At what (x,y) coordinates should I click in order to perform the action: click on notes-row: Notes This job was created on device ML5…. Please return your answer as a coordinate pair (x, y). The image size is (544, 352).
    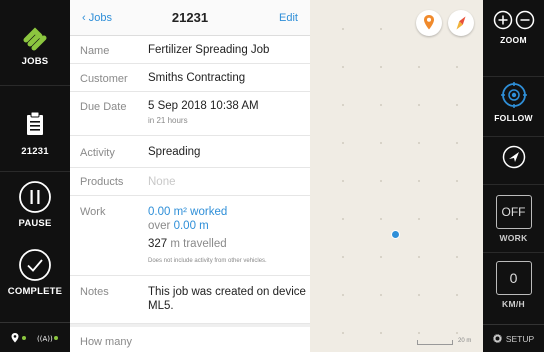
    Looking at the image, I should click on (190, 300).